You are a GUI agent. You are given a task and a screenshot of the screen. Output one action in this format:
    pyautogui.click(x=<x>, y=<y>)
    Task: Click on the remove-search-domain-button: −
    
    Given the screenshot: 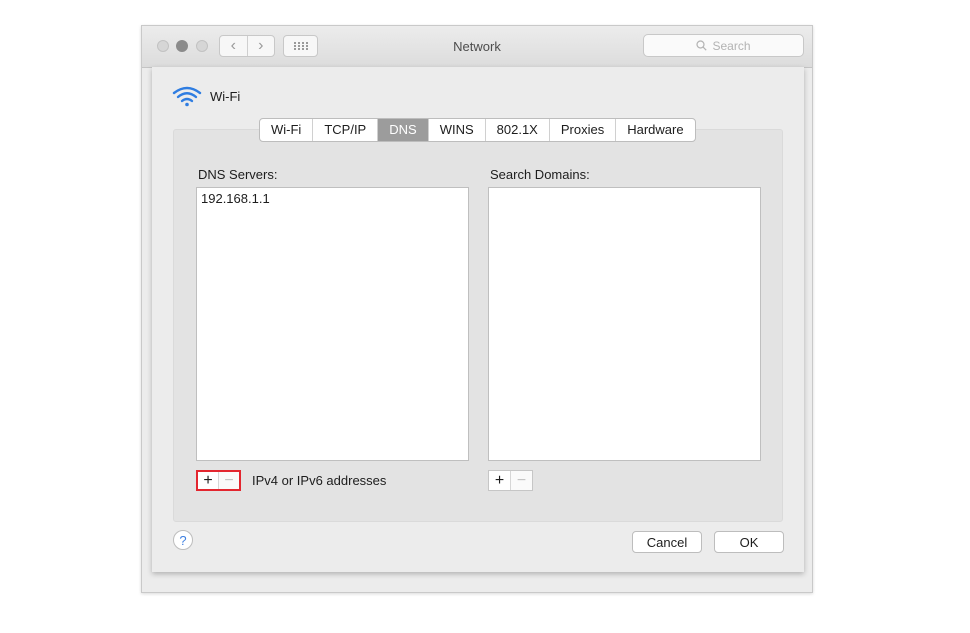 What is the action you would take?
    pyautogui.click(x=521, y=480)
    